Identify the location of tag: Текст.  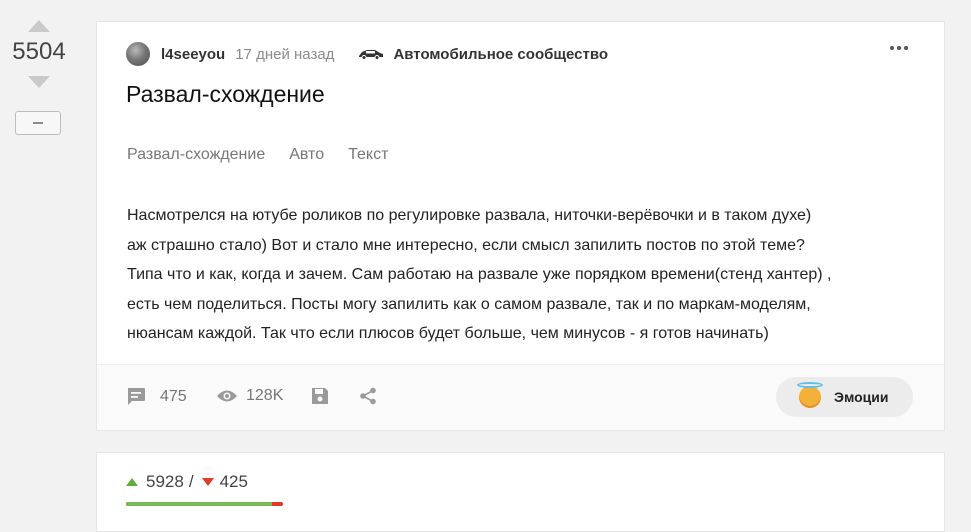
(368, 155).